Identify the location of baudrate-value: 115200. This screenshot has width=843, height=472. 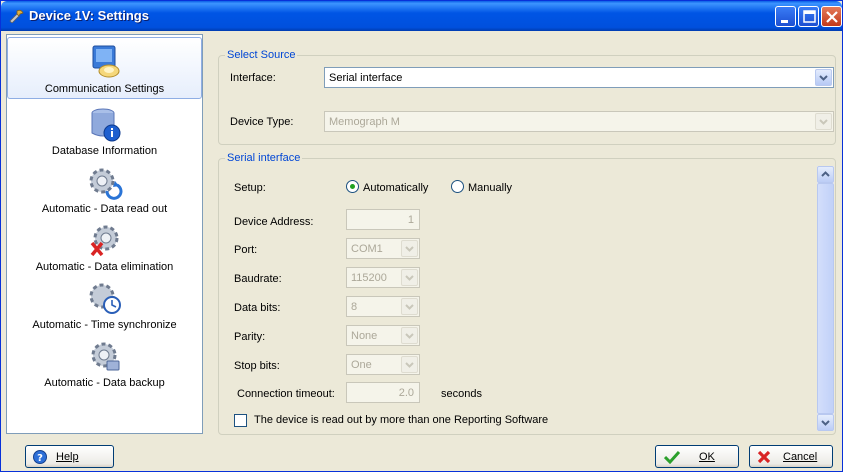
(369, 278).